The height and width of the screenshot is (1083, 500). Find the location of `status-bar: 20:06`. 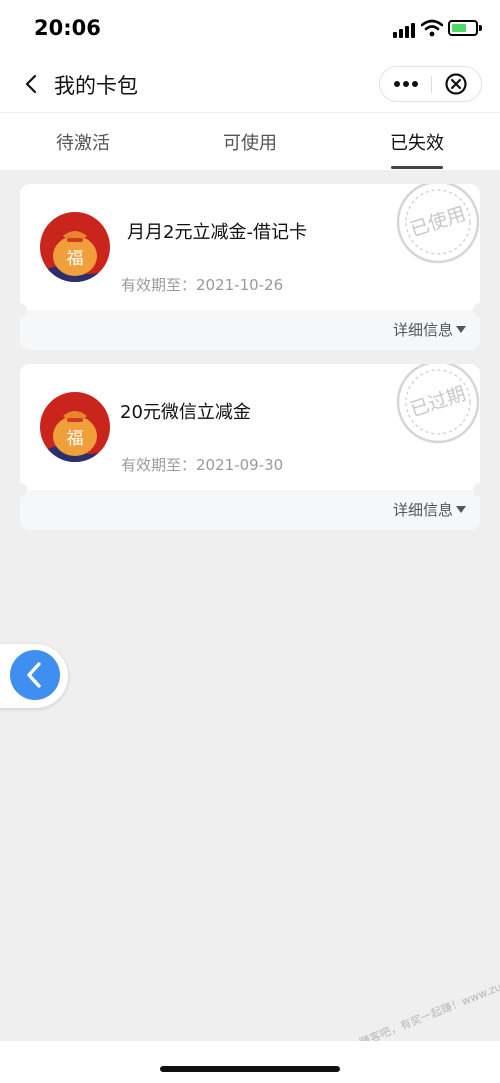

status-bar: 20:06 is located at coordinates (250, 28).